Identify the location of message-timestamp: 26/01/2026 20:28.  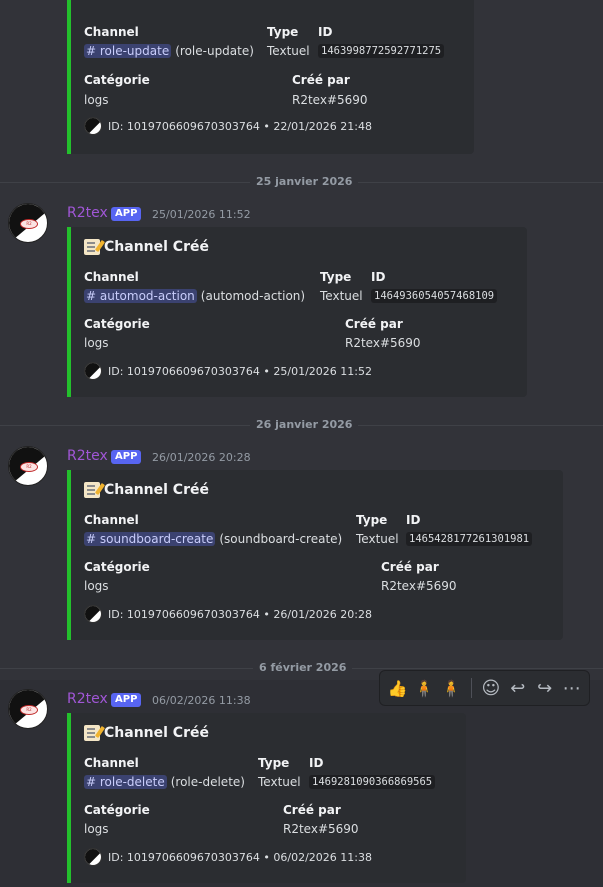
(201, 457).